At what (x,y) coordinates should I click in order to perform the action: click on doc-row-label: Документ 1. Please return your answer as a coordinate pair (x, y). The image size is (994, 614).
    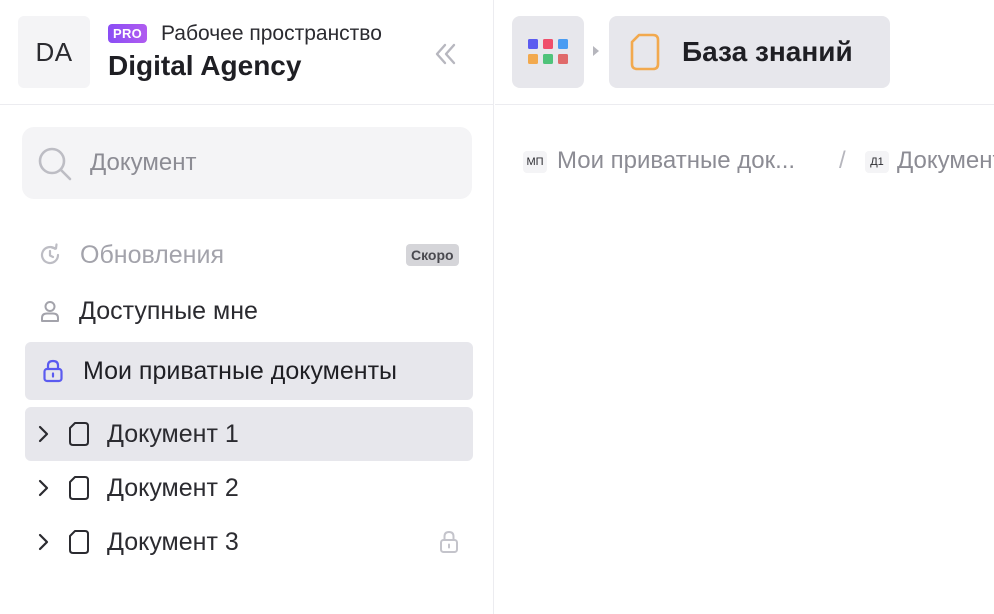
    Looking at the image, I should click on (173, 434).